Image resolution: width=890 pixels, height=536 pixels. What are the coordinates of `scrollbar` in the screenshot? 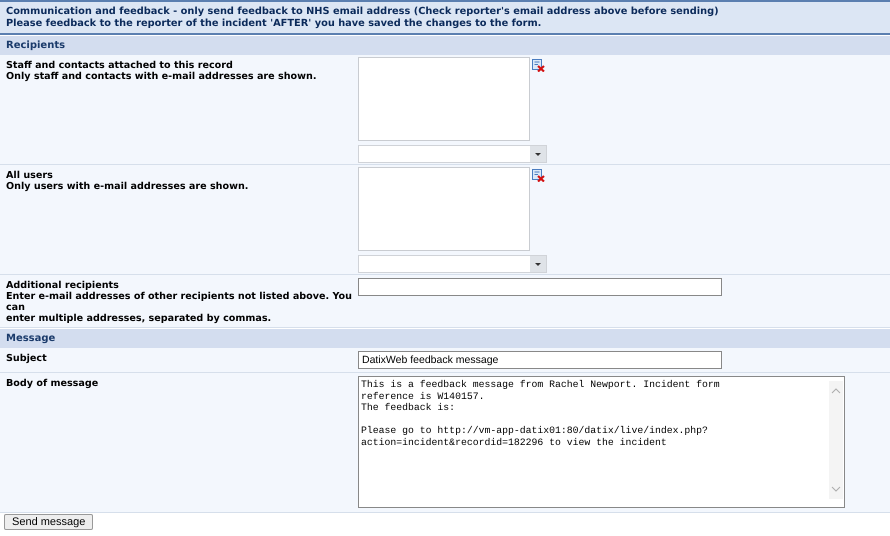 It's located at (836, 440).